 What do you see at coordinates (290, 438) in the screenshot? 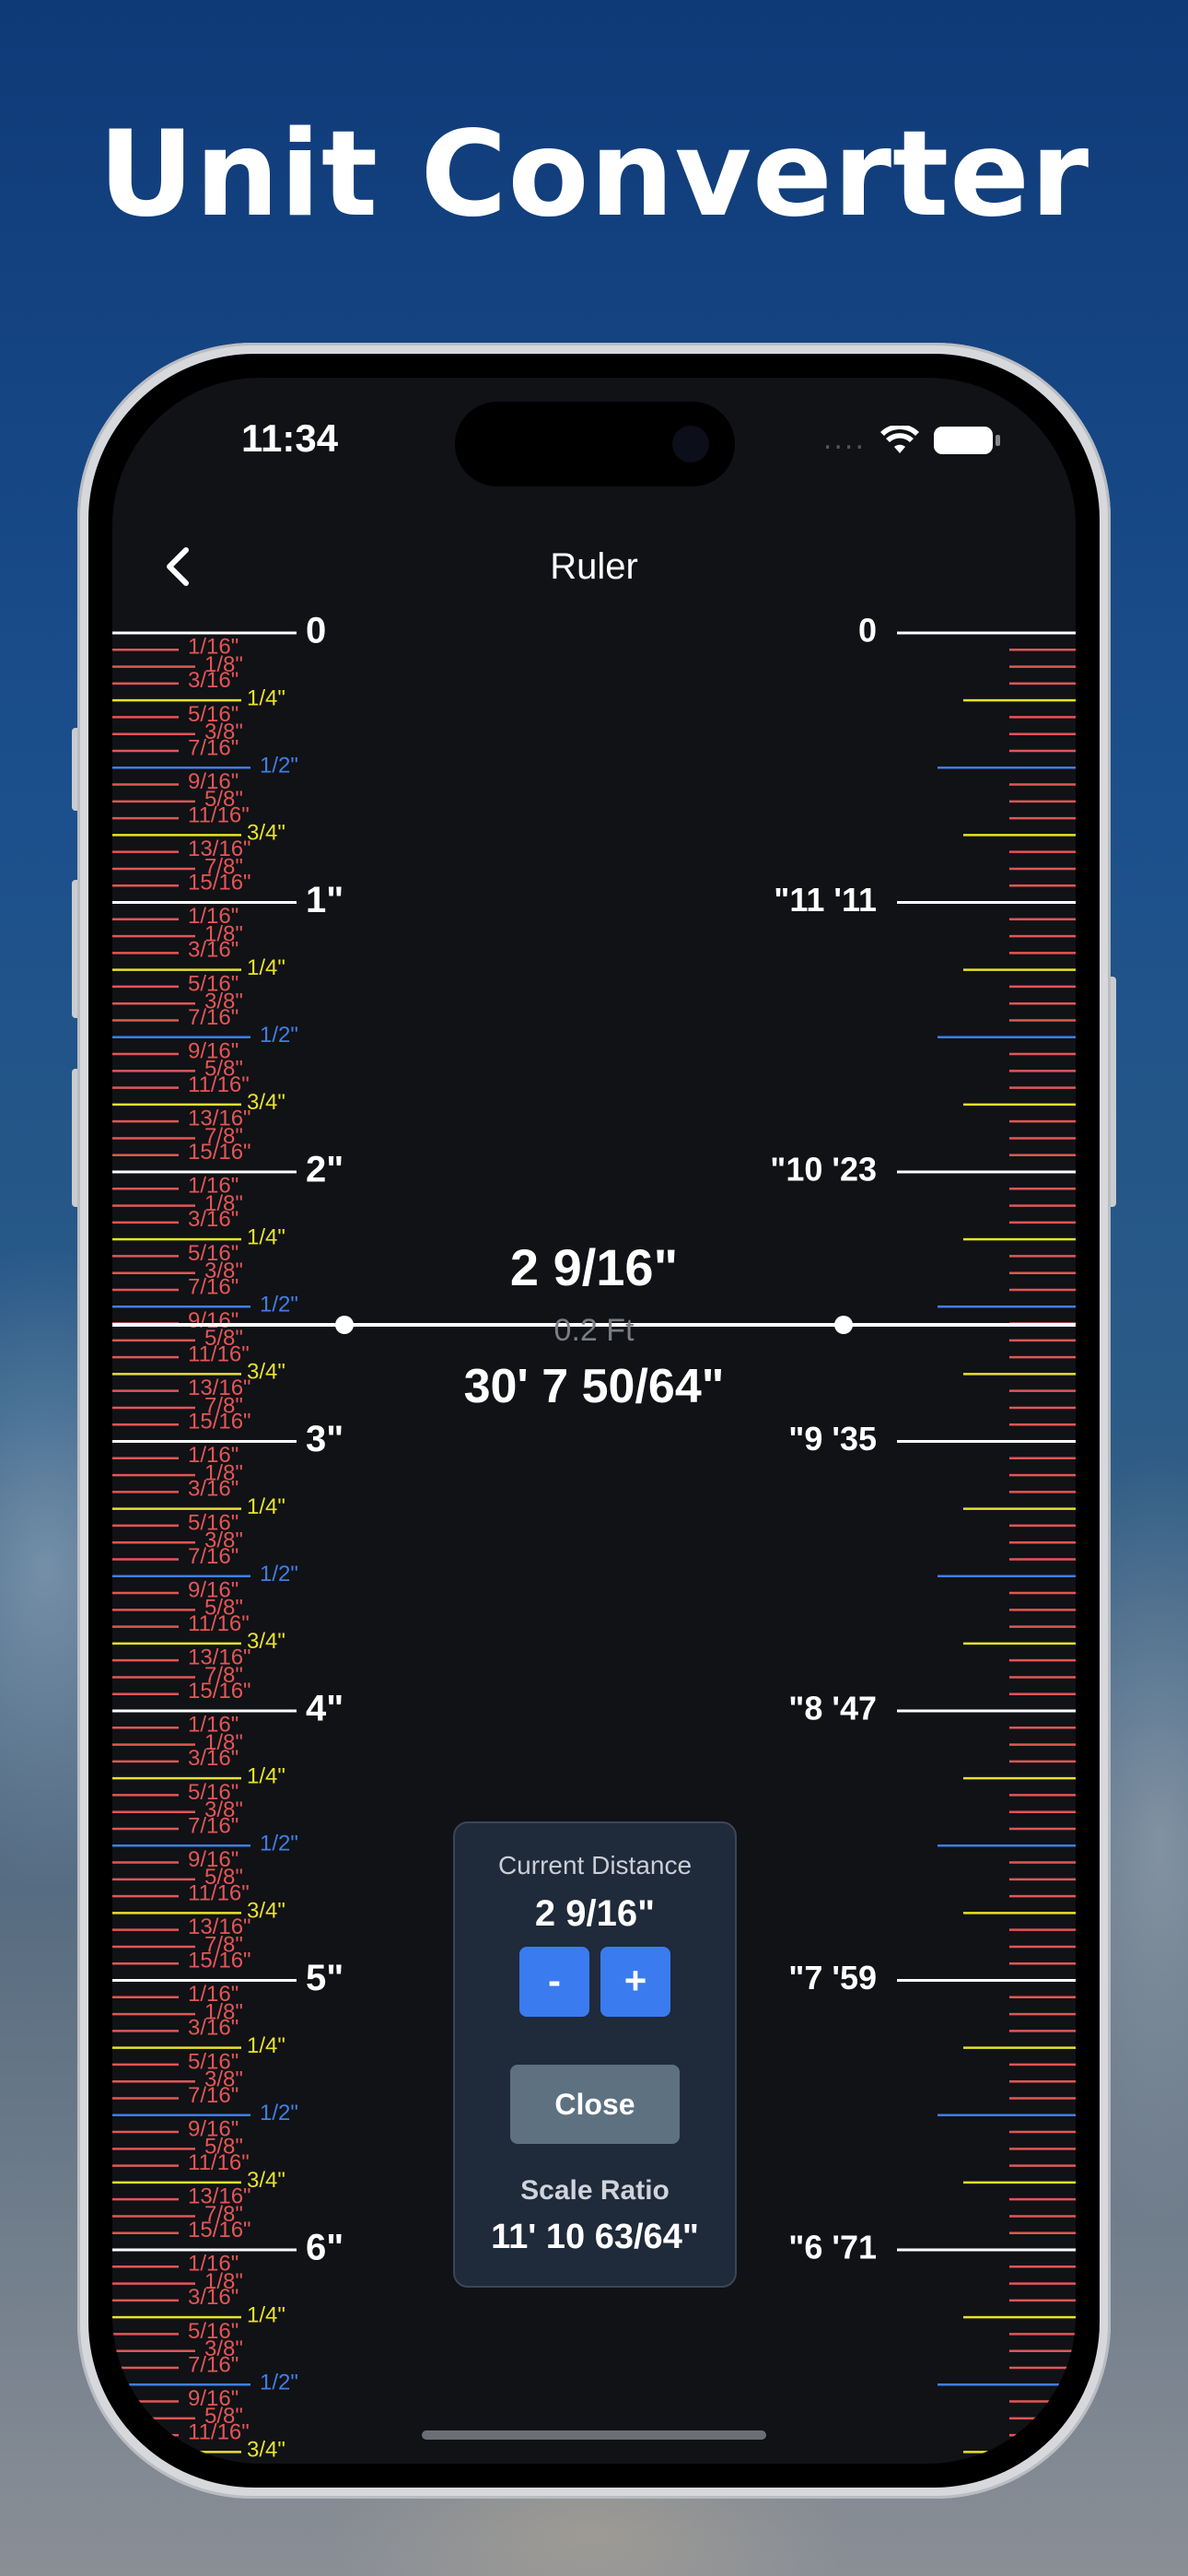
I see `status-time: 11:34` at bounding box center [290, 438].